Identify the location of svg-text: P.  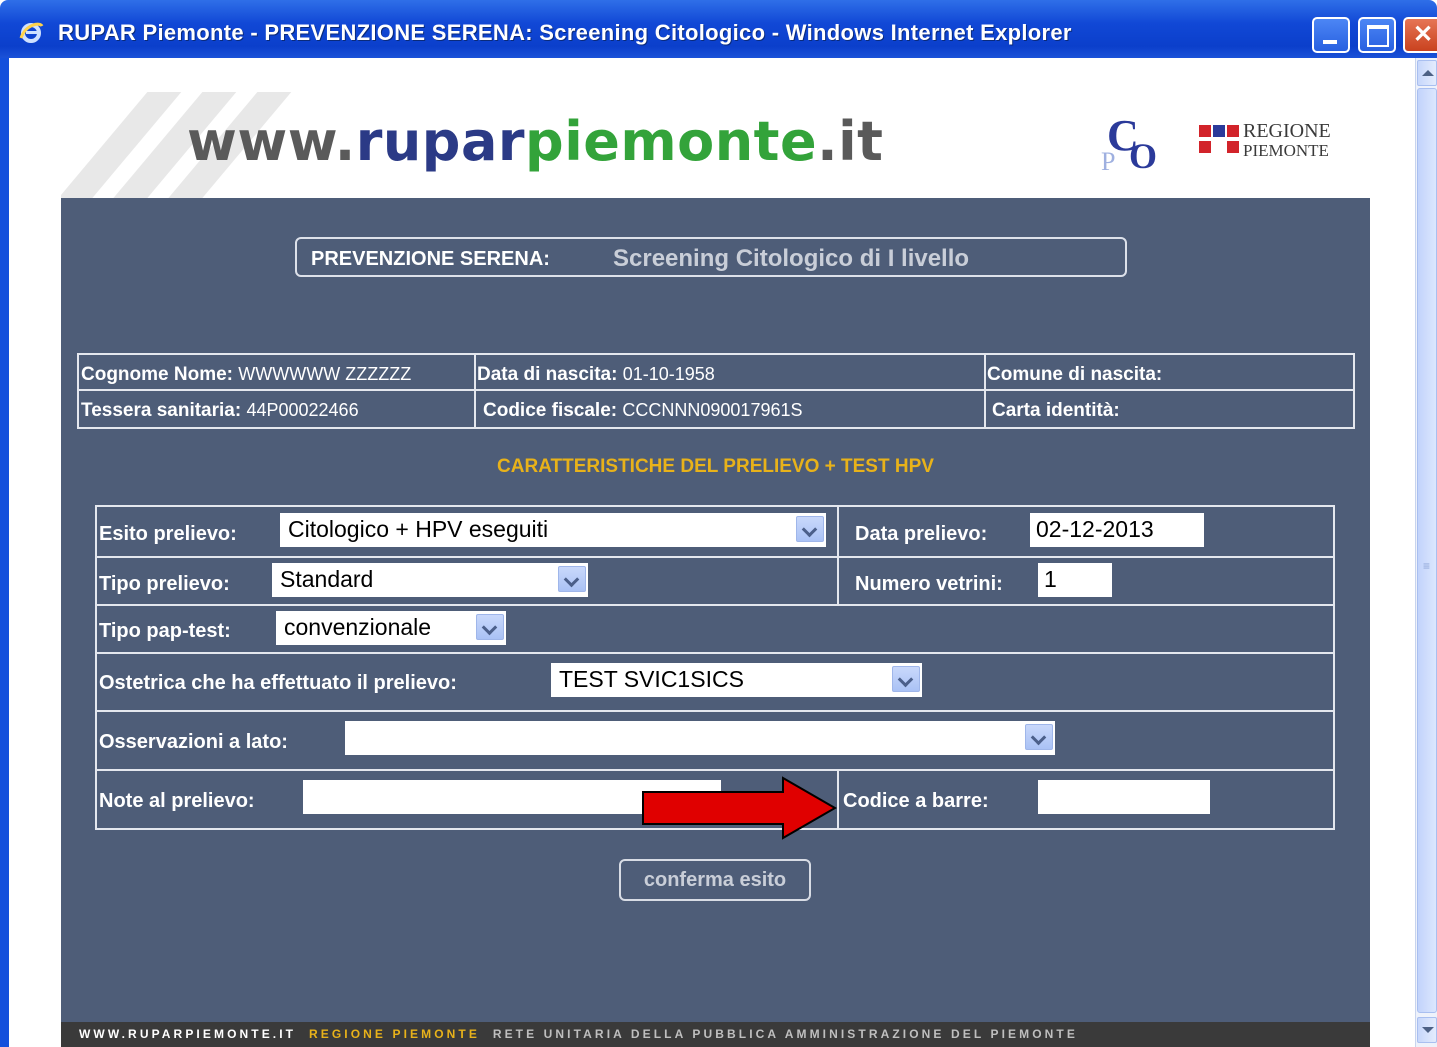
(1108, 160).